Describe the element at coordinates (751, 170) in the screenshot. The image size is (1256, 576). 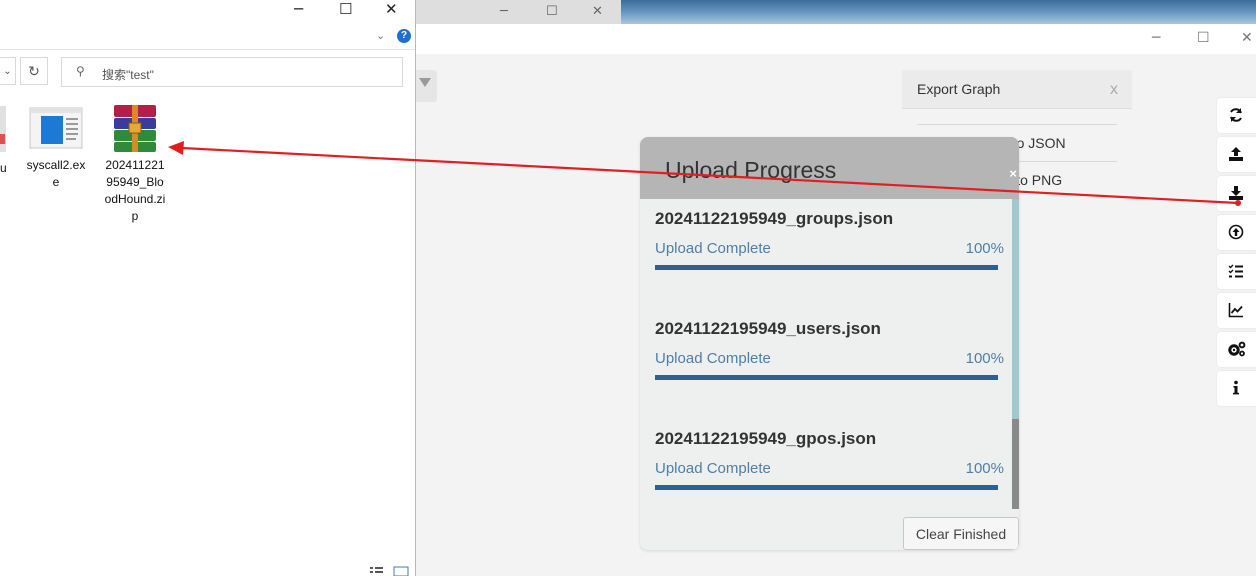
I see `upload-progress-title: Upload Progress` at that location.